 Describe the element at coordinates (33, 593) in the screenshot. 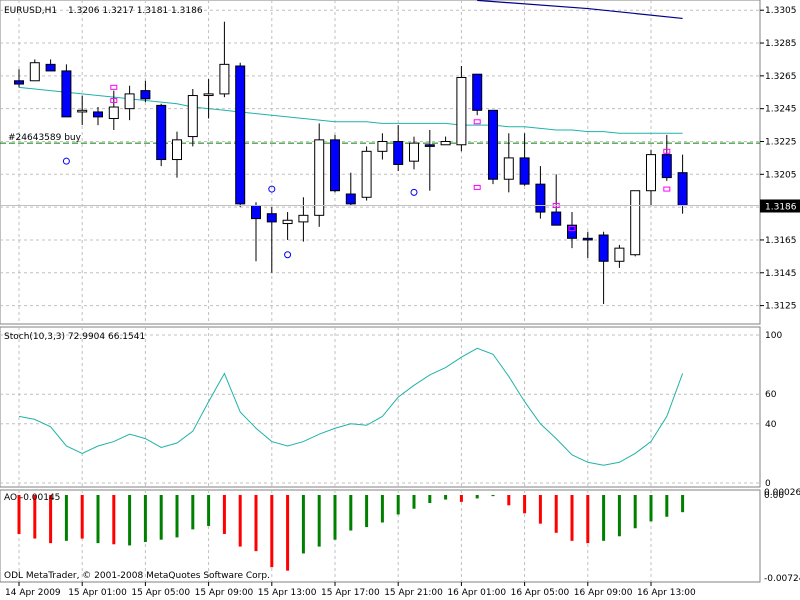

I see `time-tick-label: 14 Apr 2009` at that location.